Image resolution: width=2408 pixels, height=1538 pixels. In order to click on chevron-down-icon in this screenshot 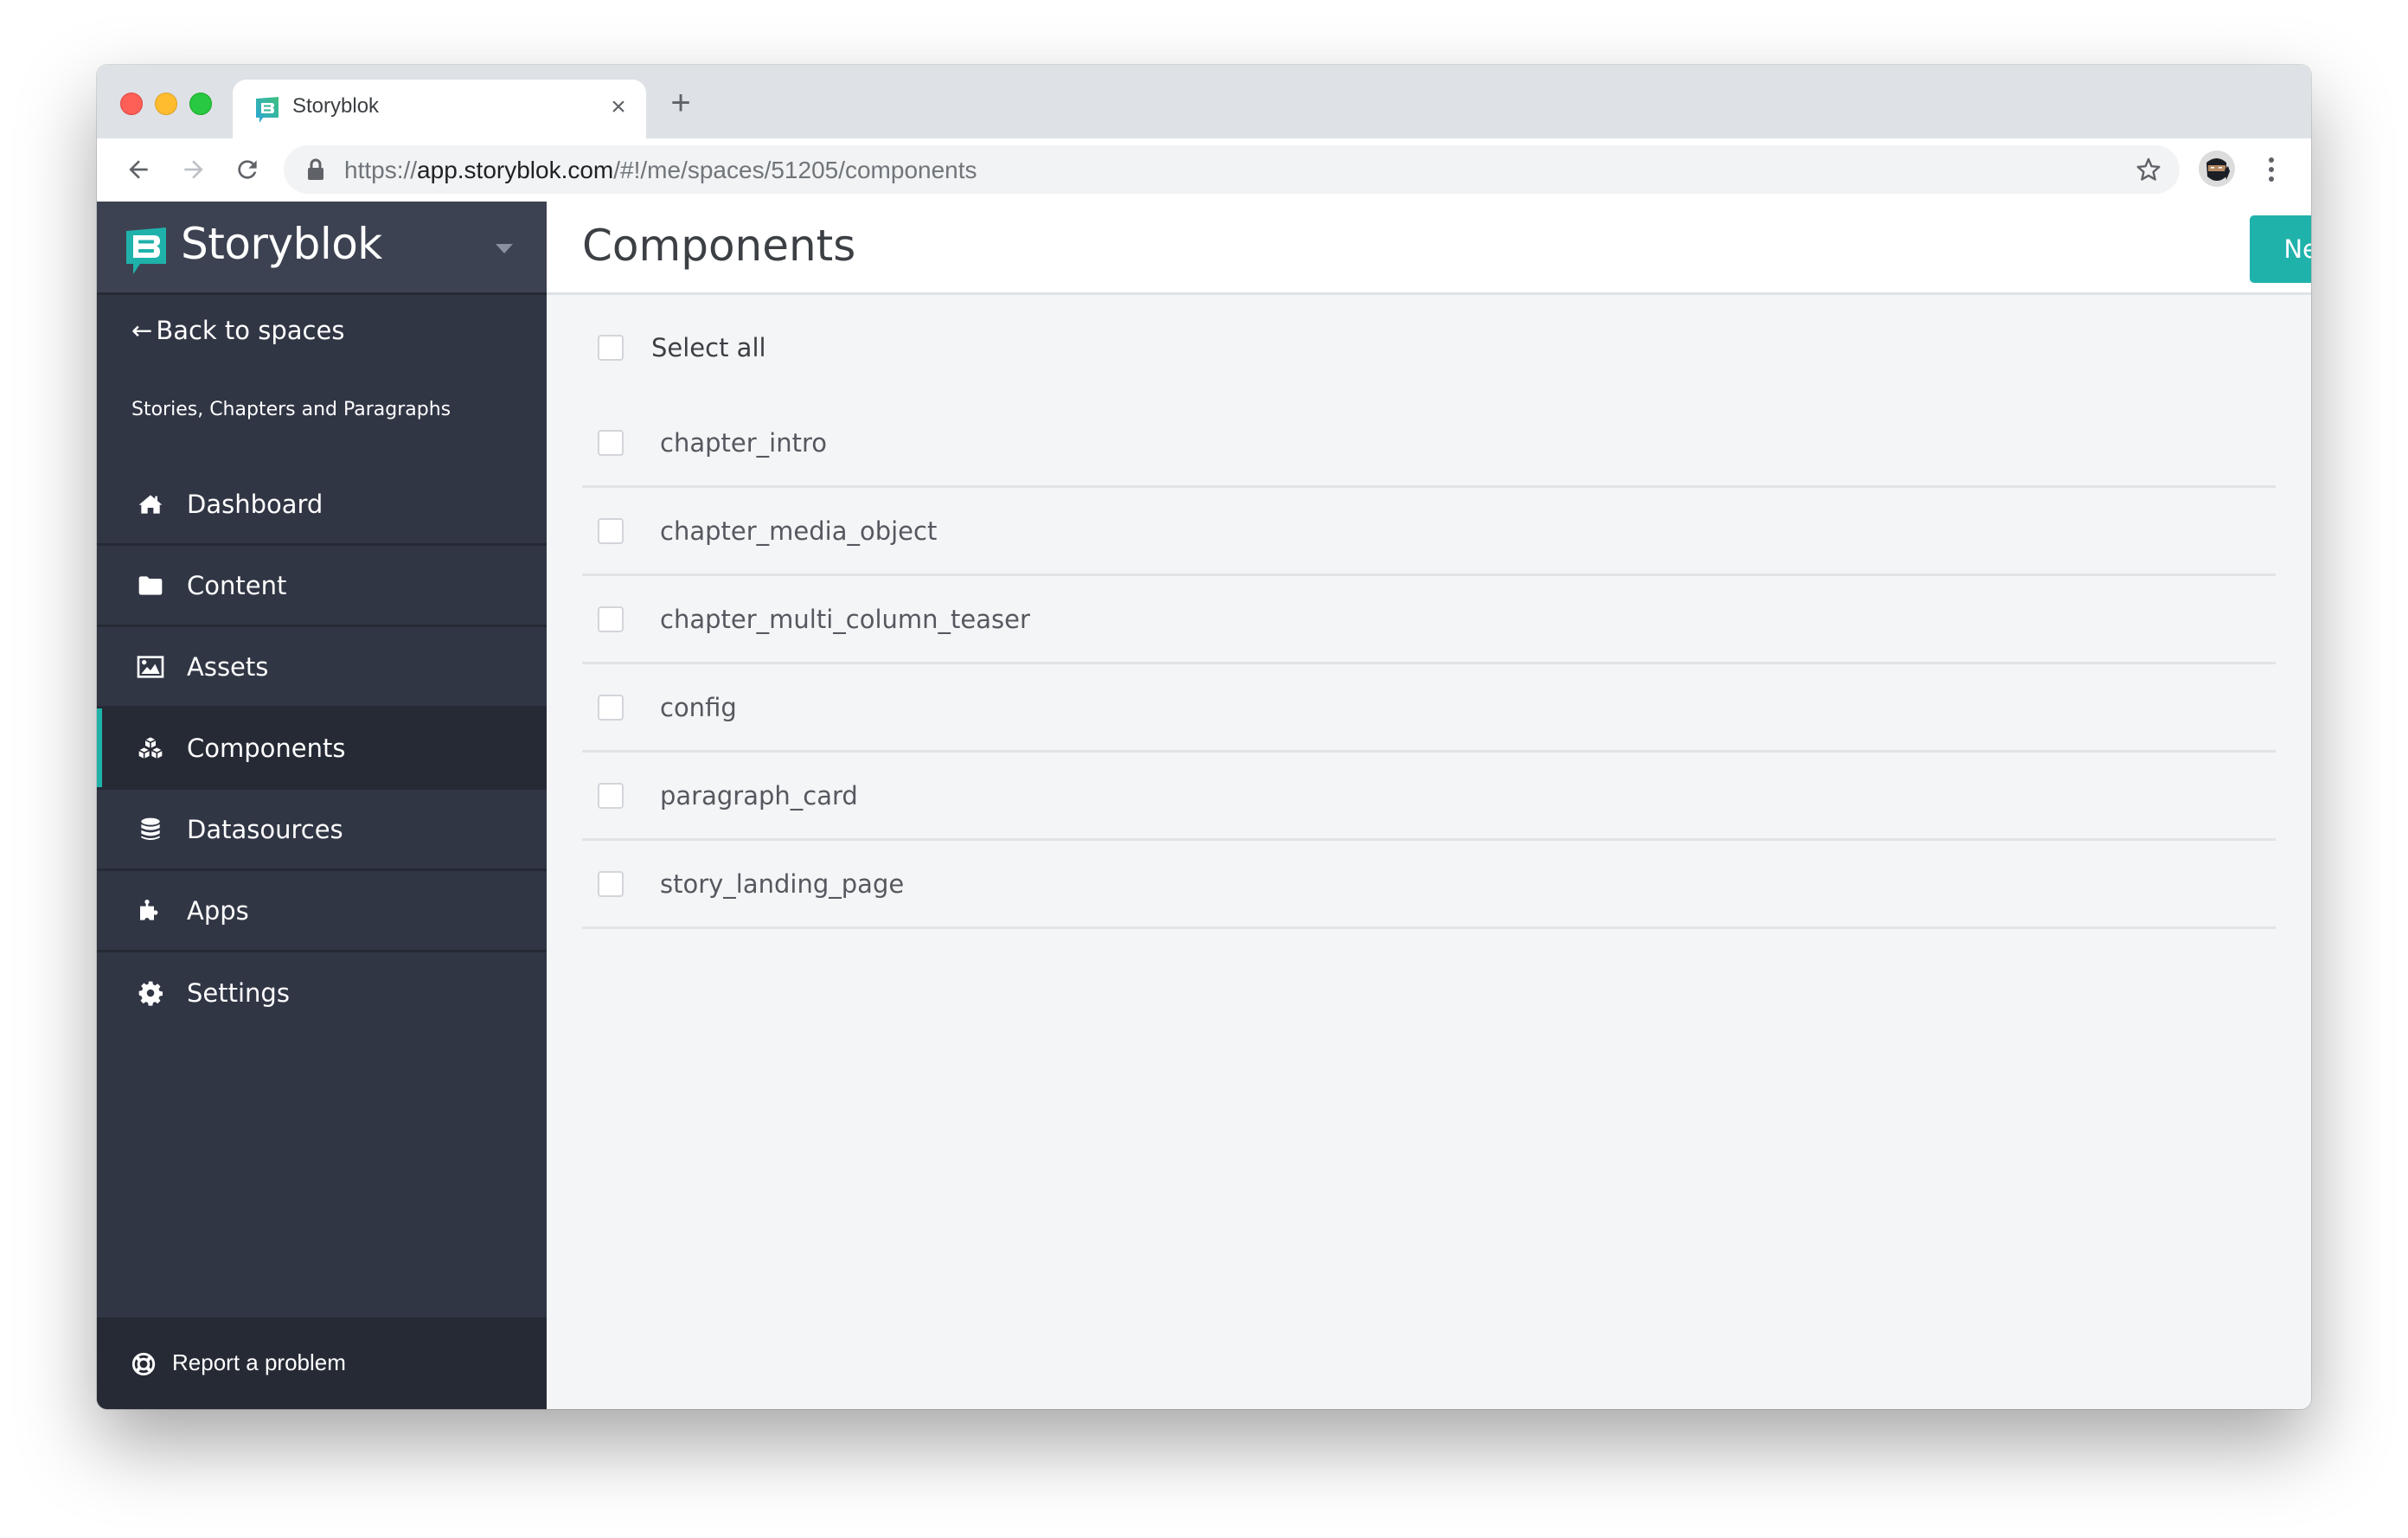, I will do `click(504, 249)`.